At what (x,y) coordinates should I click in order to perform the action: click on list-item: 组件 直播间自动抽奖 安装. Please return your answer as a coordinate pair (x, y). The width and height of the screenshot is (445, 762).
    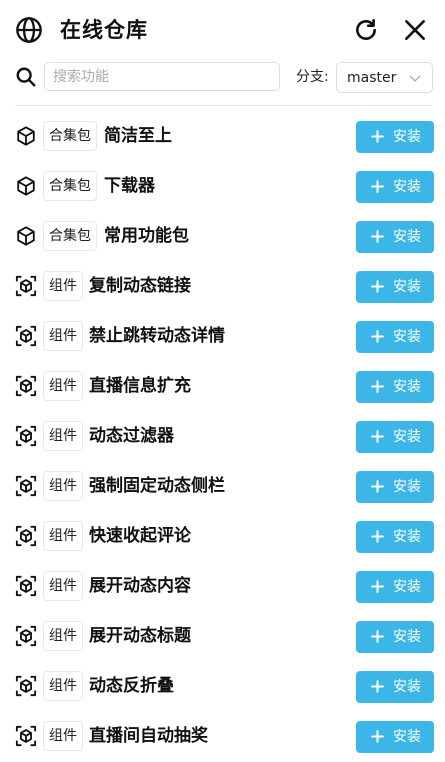
    Looking at the image, I should click on (222, 737).